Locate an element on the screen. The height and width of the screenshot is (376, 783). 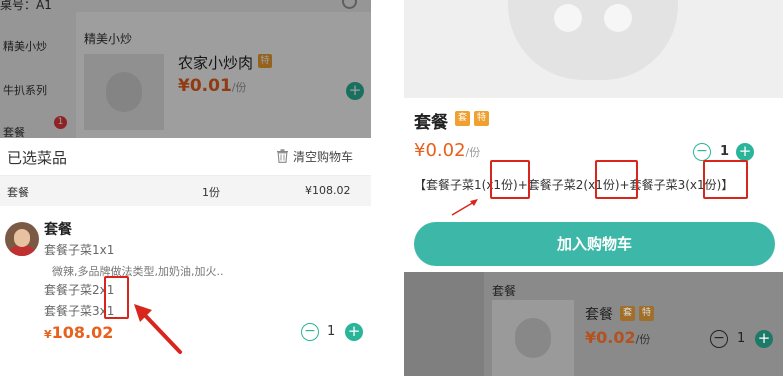
product-qty: 1 is located at coordinates (725, 151).